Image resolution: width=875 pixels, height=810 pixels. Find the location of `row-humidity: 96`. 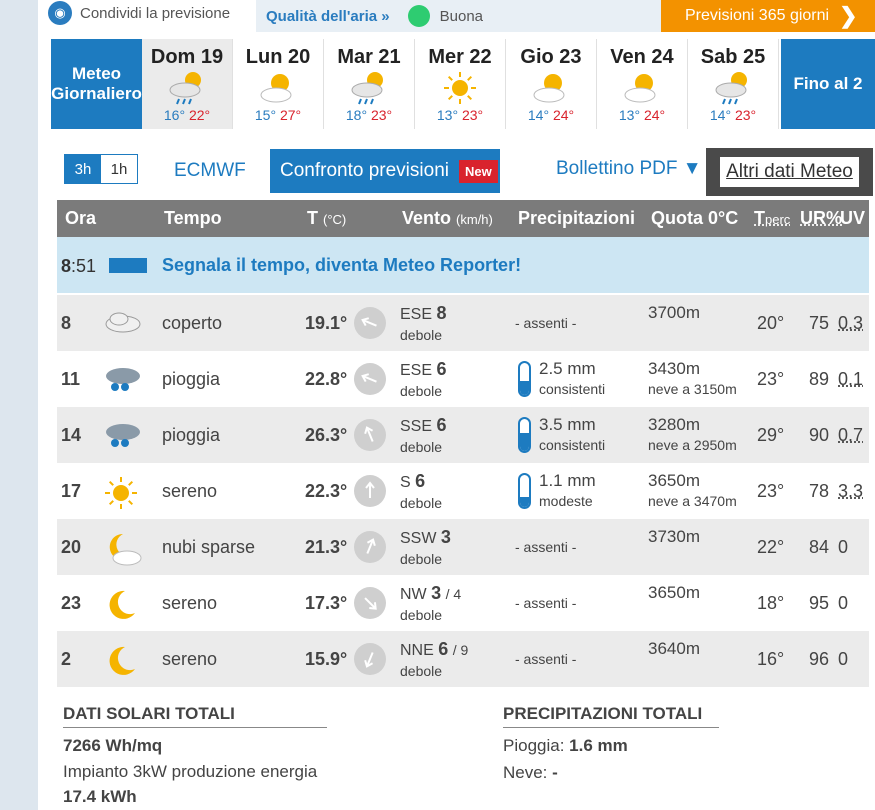

row-humidity: 96 is located at coordinates (819, 659).